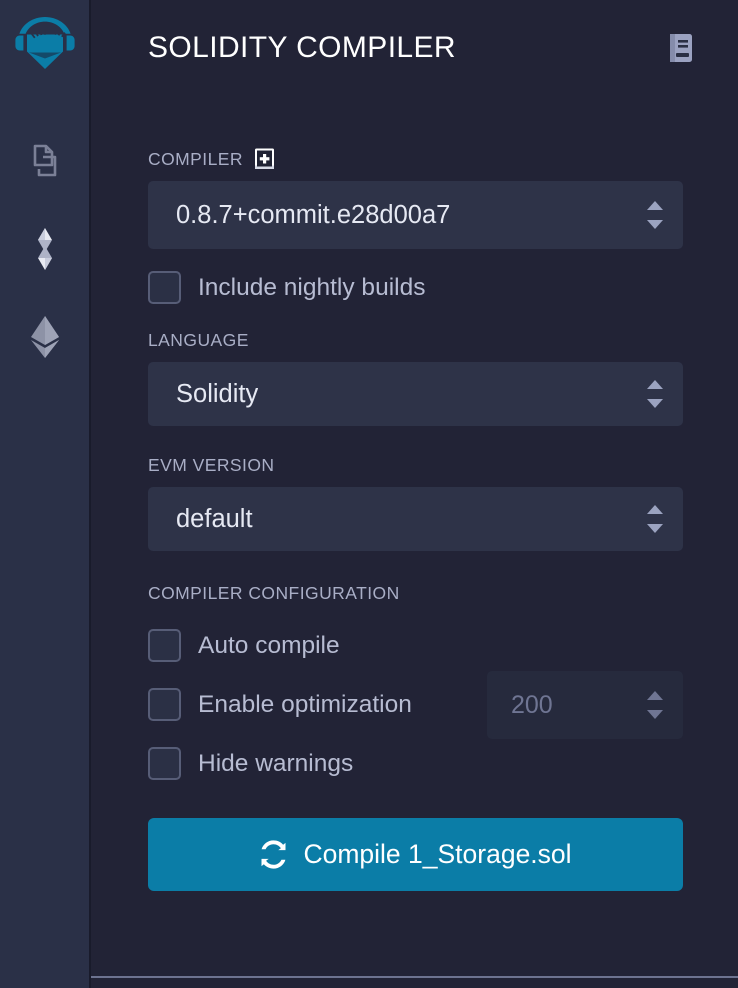 The image size is (738, 988). I want to click on configuration-section-label: COMPILER CONFIGURATION, so click(415, 593).